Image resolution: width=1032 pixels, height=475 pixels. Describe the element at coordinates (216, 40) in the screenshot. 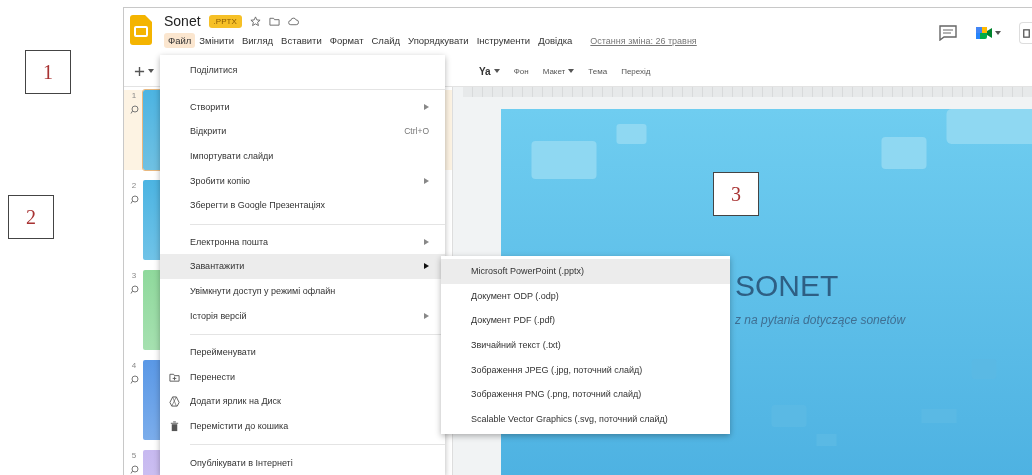

I see `menu-bar-item: Змінити` at that location.